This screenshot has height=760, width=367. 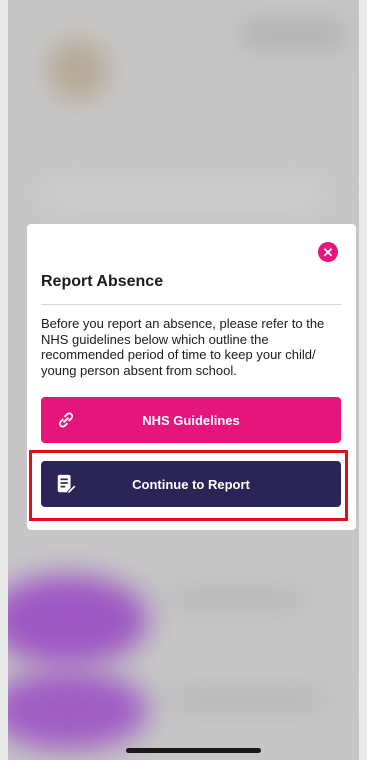 I want to click on dialog-title: Report Absence, so click(x=102, y=281).